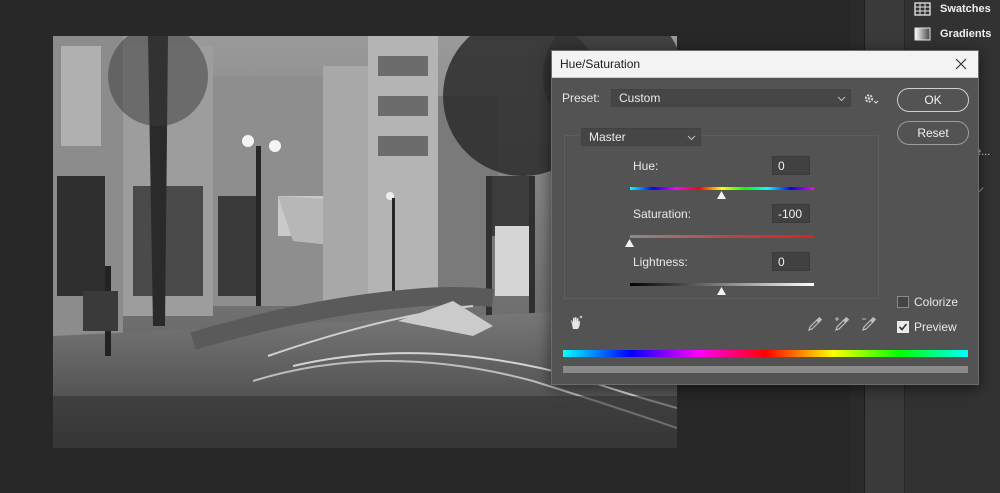 The height and width of the screenshot is (493, 1000). I want to click on panel-item-swatches: Swatches, so click(952, 10).